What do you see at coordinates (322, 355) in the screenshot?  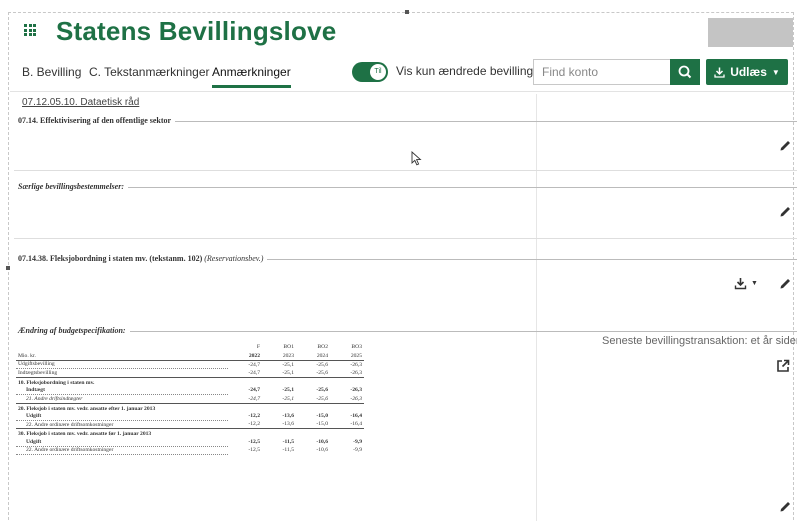 I see `column-header: 2024` at bounding box center [322, 355].